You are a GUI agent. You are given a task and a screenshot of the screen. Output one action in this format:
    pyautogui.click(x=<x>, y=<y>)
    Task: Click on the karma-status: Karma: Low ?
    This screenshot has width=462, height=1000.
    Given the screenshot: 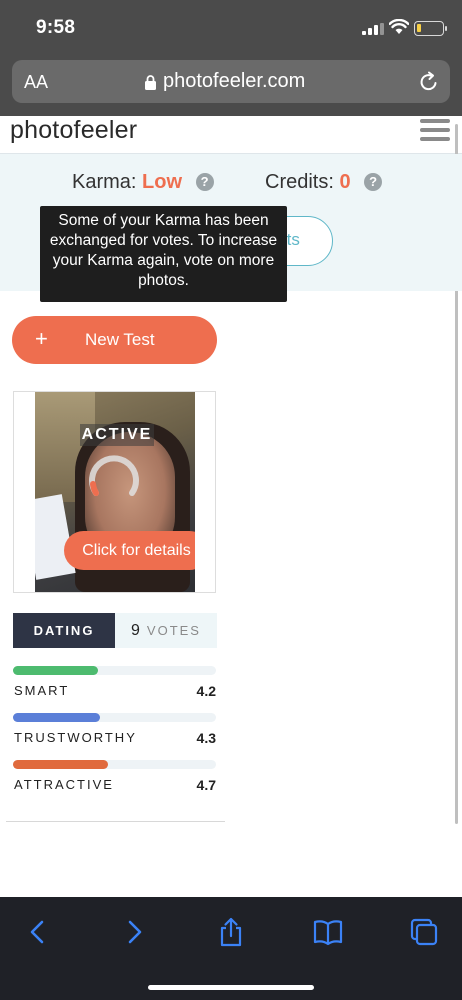 What is the action you would take?
    pyautogui.click(x=143, y=182)
    